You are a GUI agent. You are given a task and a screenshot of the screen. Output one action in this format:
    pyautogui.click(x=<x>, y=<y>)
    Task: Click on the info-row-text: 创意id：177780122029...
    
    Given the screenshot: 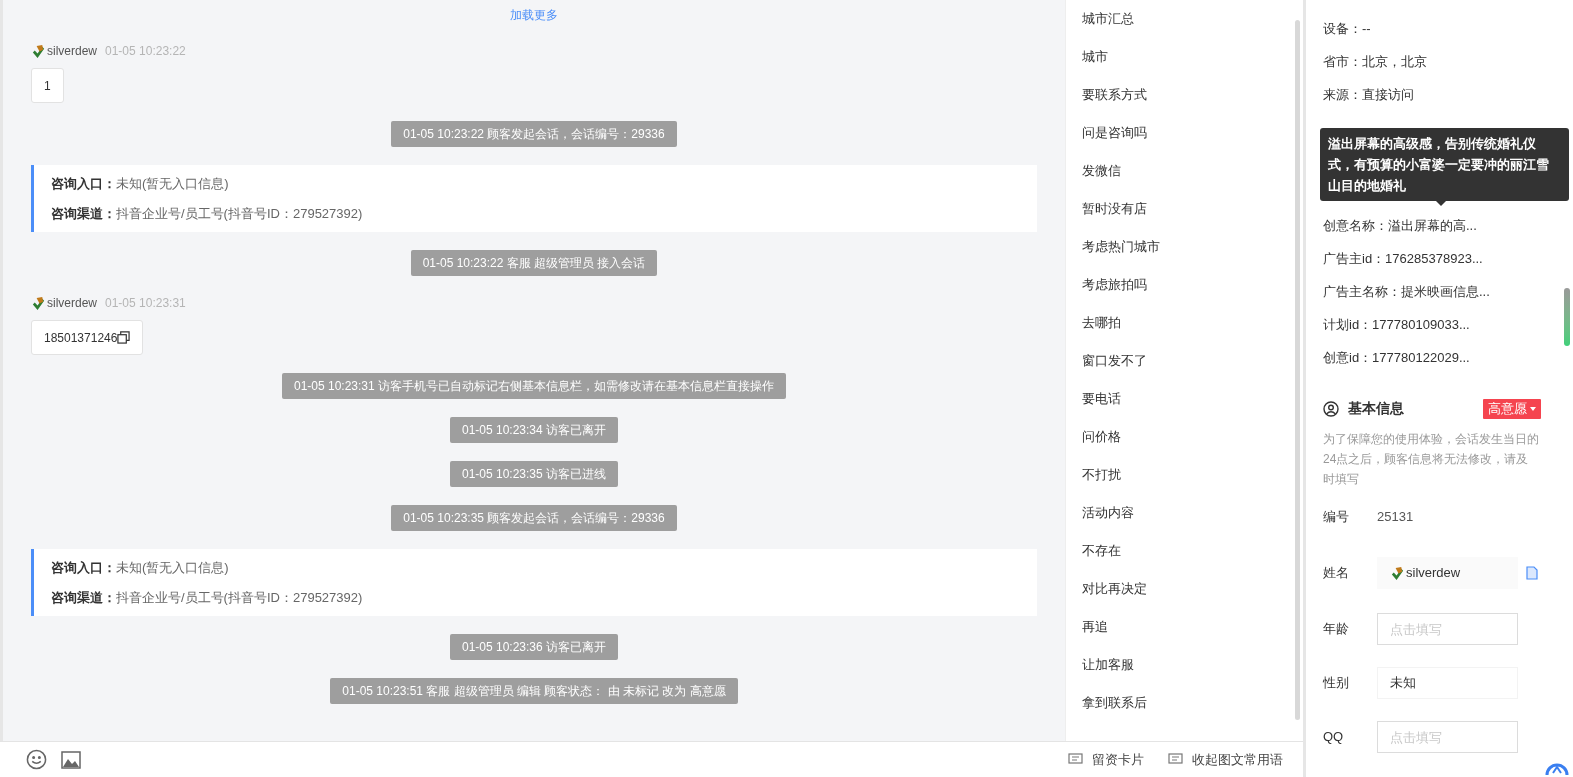 What is the action you would take?
    pyautogui.click(x=1397, y=358)
    